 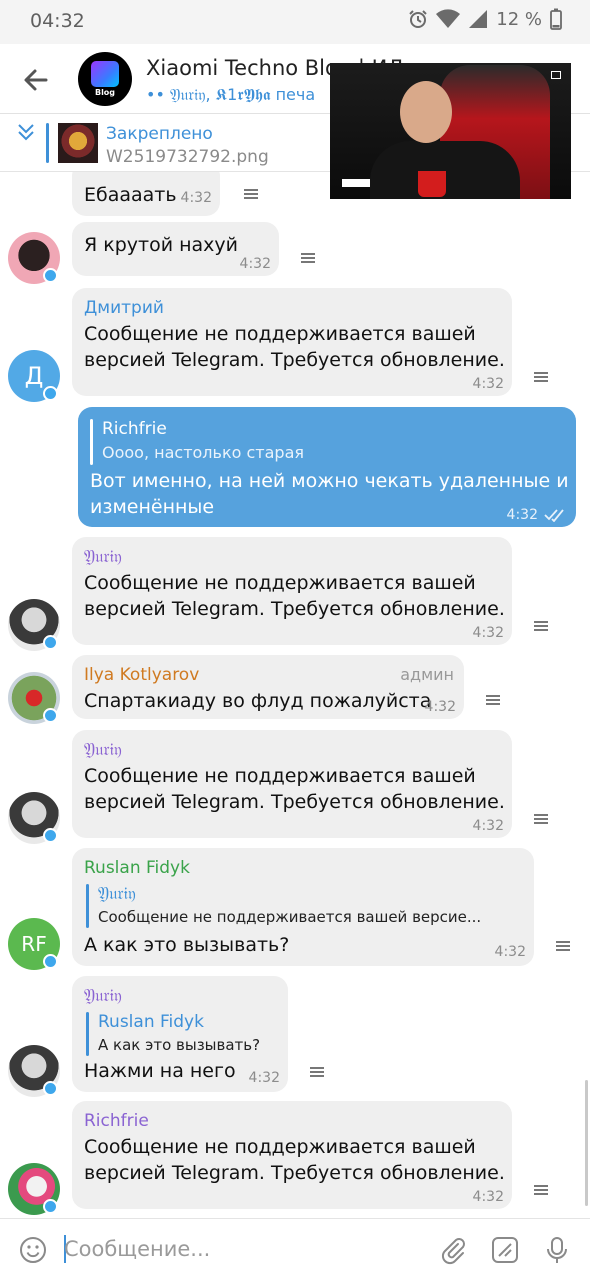 What do you see at coordinates (258, 701) in the screenshot?
I see `message-text: Спартакиаду во флуд пожалуйста` at bounding box center [258, 701].